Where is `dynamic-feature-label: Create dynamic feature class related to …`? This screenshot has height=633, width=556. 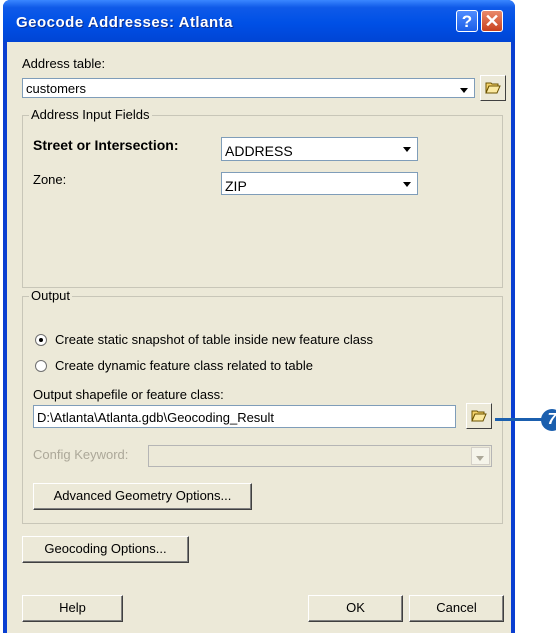
dynamic-feature-label: Create dynamic feature class related to … is located at coordinates (184, 365).